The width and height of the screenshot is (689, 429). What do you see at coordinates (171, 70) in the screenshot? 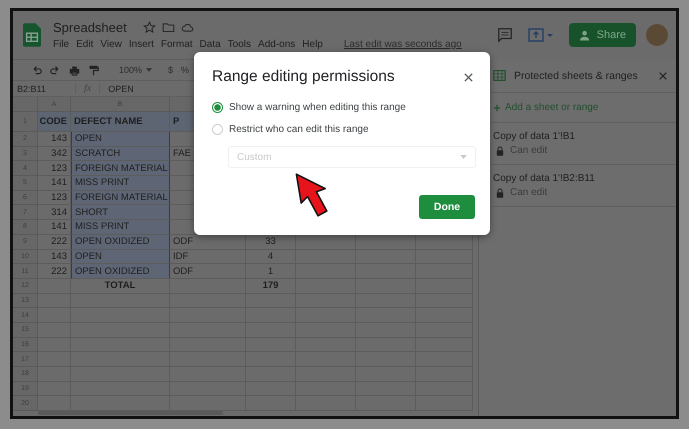
I see `currency-format-button: $` at bounding box center [171, 70].